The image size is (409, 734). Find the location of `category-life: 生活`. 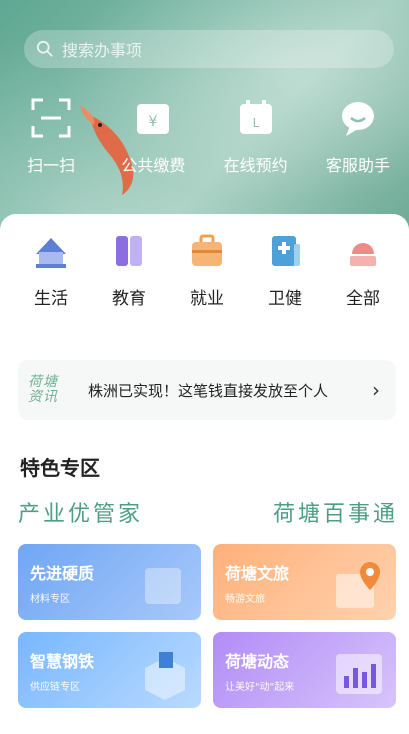

category-life: 生活 is located at coordinates (51, 282).